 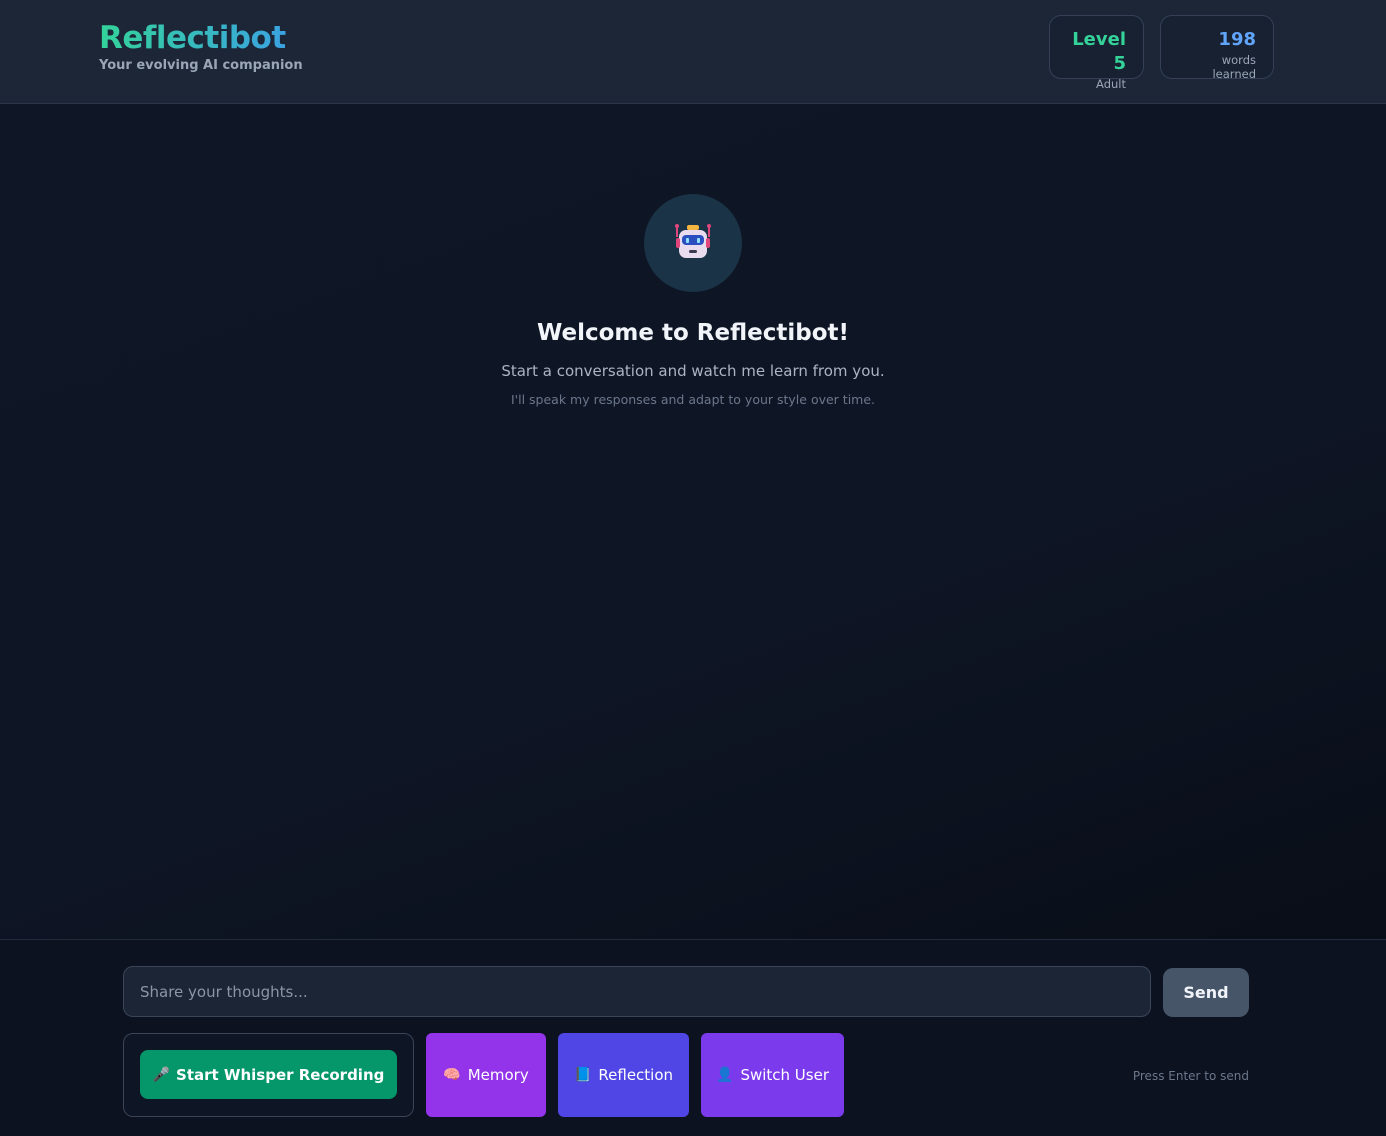 I want to click on whisper-button-label: Start Whisper Recording, so click(x=280, y=1074).